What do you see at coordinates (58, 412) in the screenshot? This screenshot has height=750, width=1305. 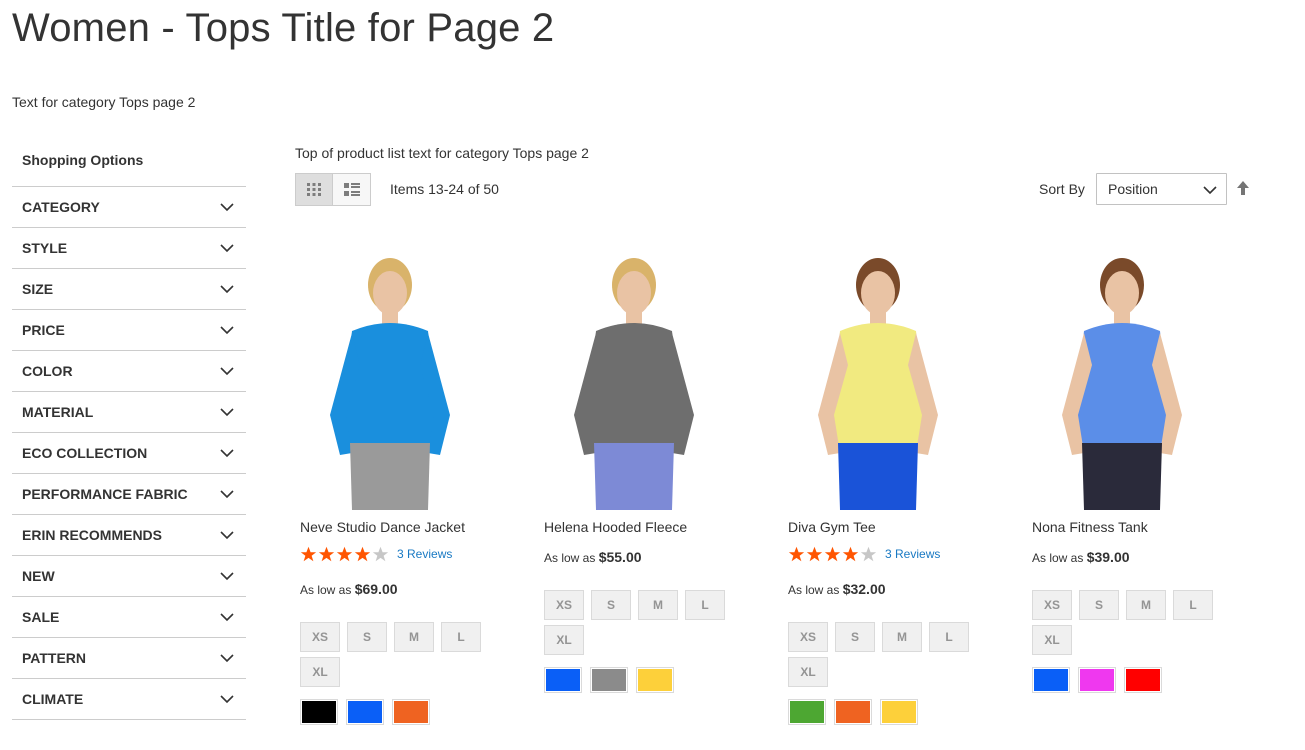 I see `filter-label: MATERIAL` at bounding box center [58, 412].